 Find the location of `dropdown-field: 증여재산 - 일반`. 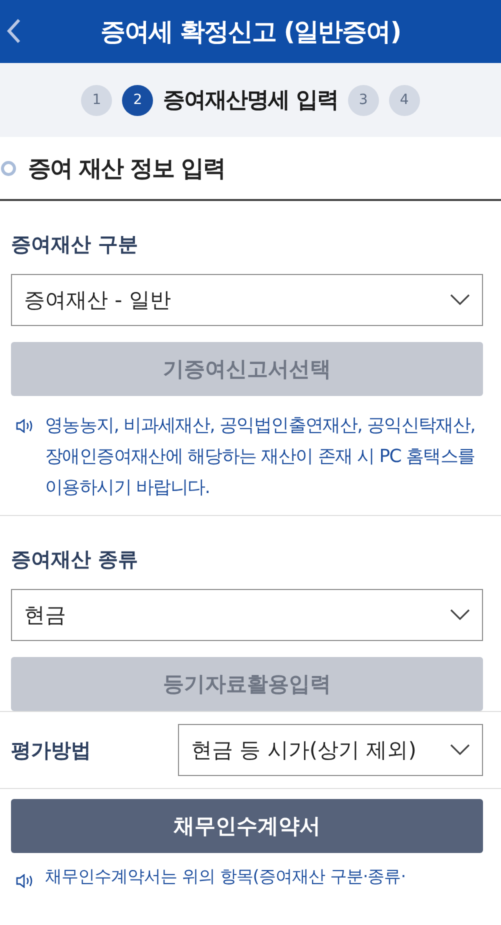

dropdown-field: 증여재산 - 일반 is located at coordinates (247, 300).